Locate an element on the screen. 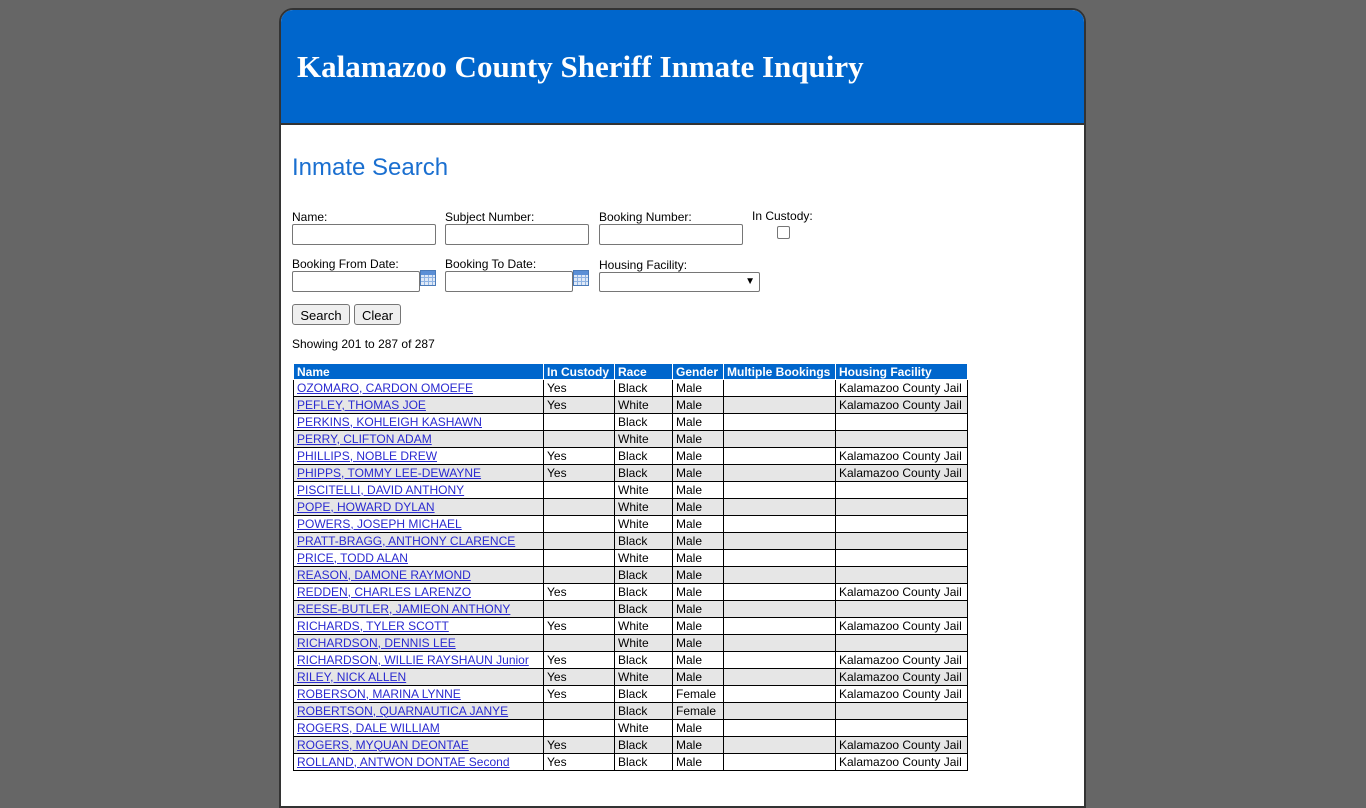 The width and height of the screenshot is (1366, 808). cell-name: ROBERTSON, QUARNAUTICA JANYE is located at coordinates (418, 711).